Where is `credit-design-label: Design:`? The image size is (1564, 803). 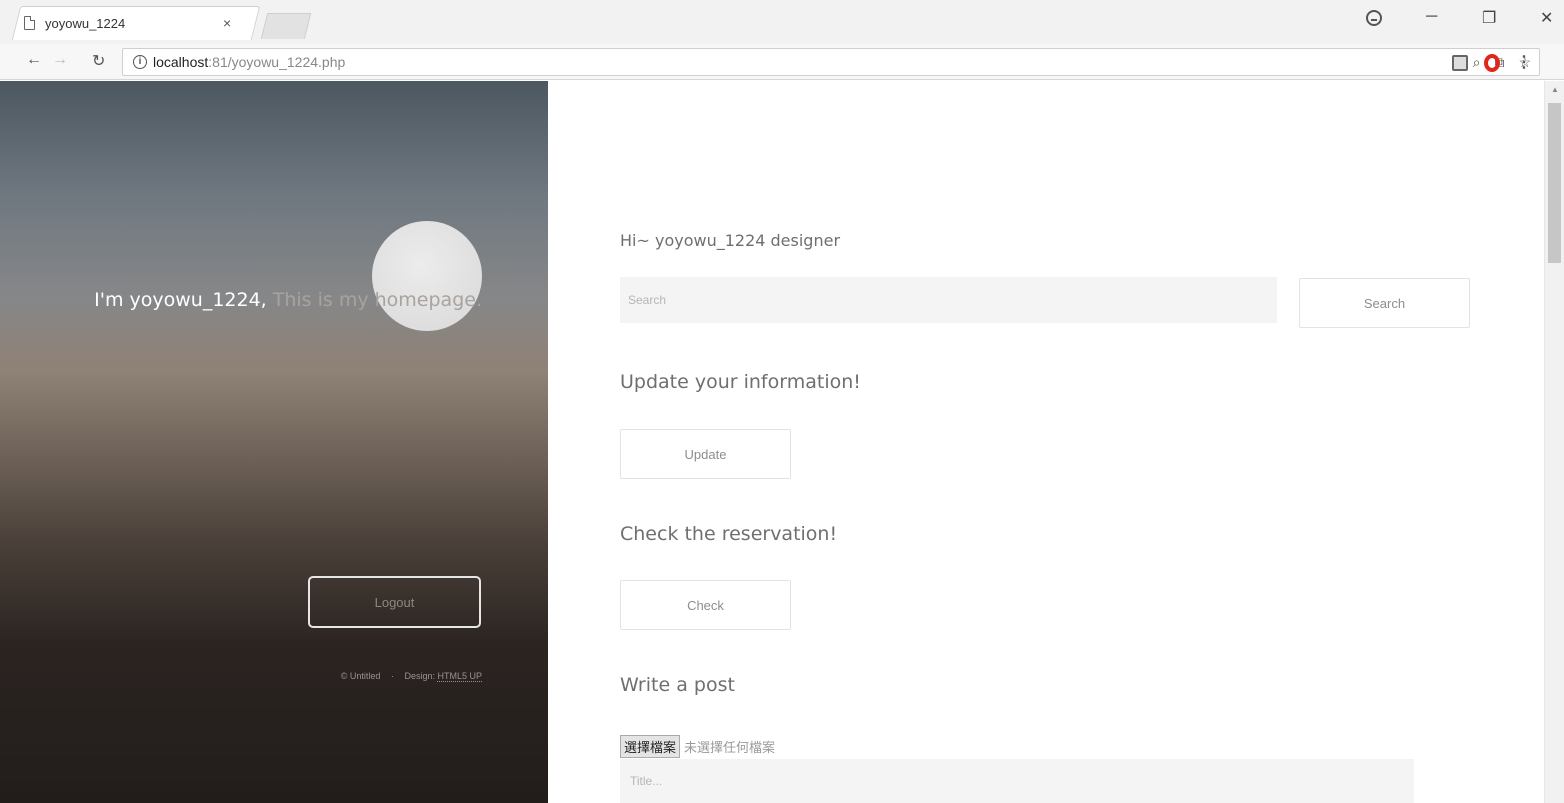 credit-design-label: Design: is located at coordinates (419, 676).